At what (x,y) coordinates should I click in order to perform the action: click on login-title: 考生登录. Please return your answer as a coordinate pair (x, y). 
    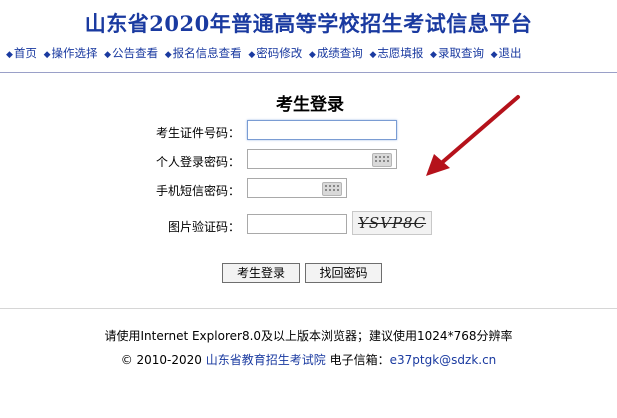
    Looking at the image, I should click on (310, 105).